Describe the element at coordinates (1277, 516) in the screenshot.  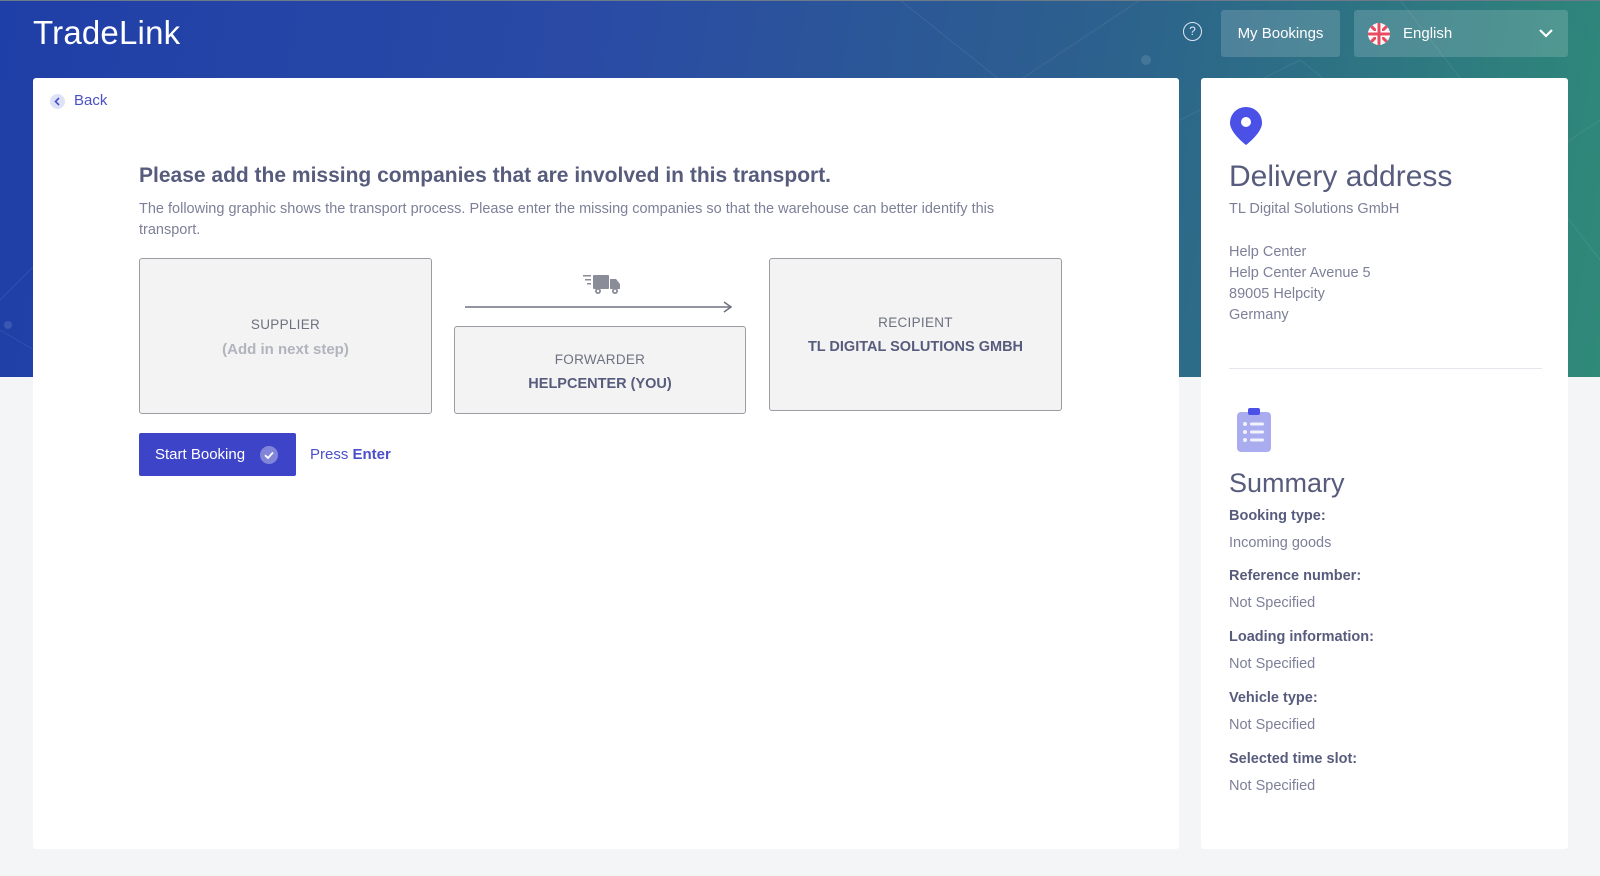
I see `summary-label: Booking type:` at that location.